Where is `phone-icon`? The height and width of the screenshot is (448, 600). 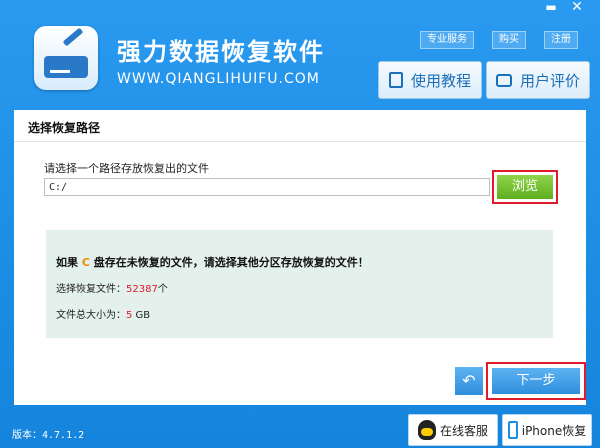 phone-icon is located at coordinates (512, 430).